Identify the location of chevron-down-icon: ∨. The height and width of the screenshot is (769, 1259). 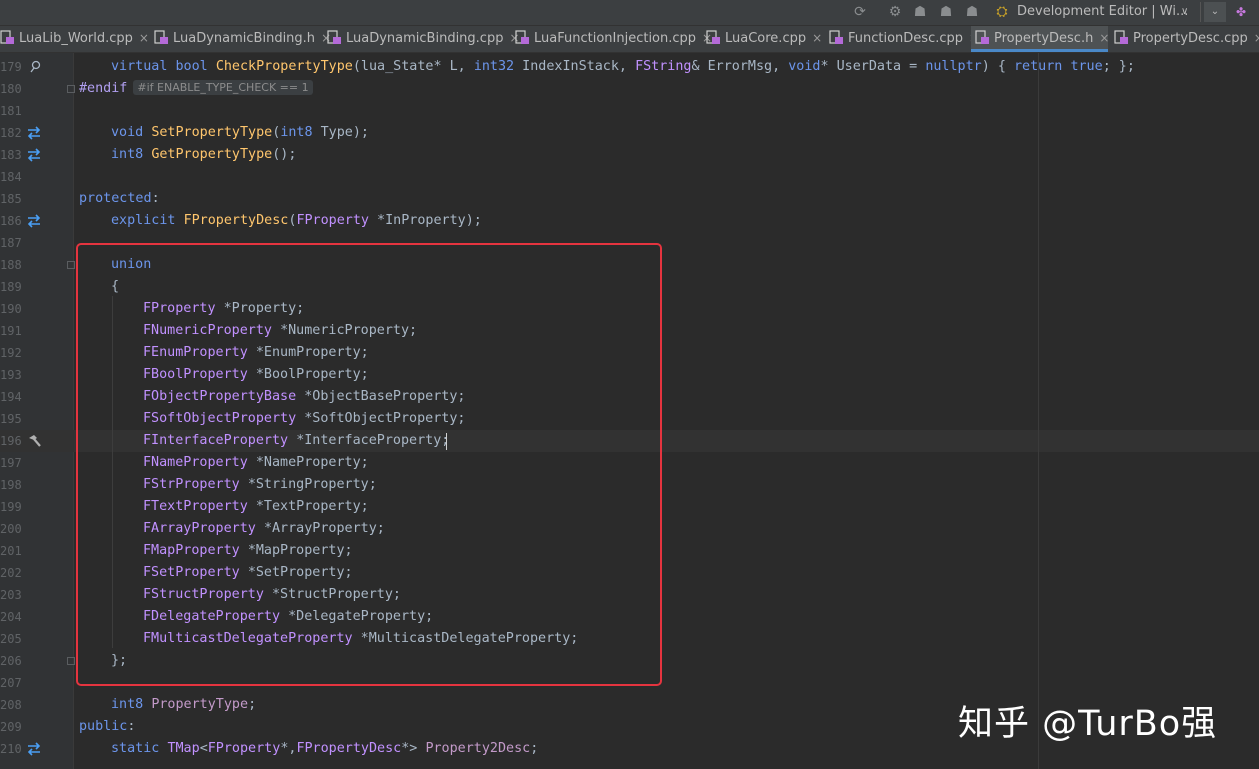
(1184, 12).